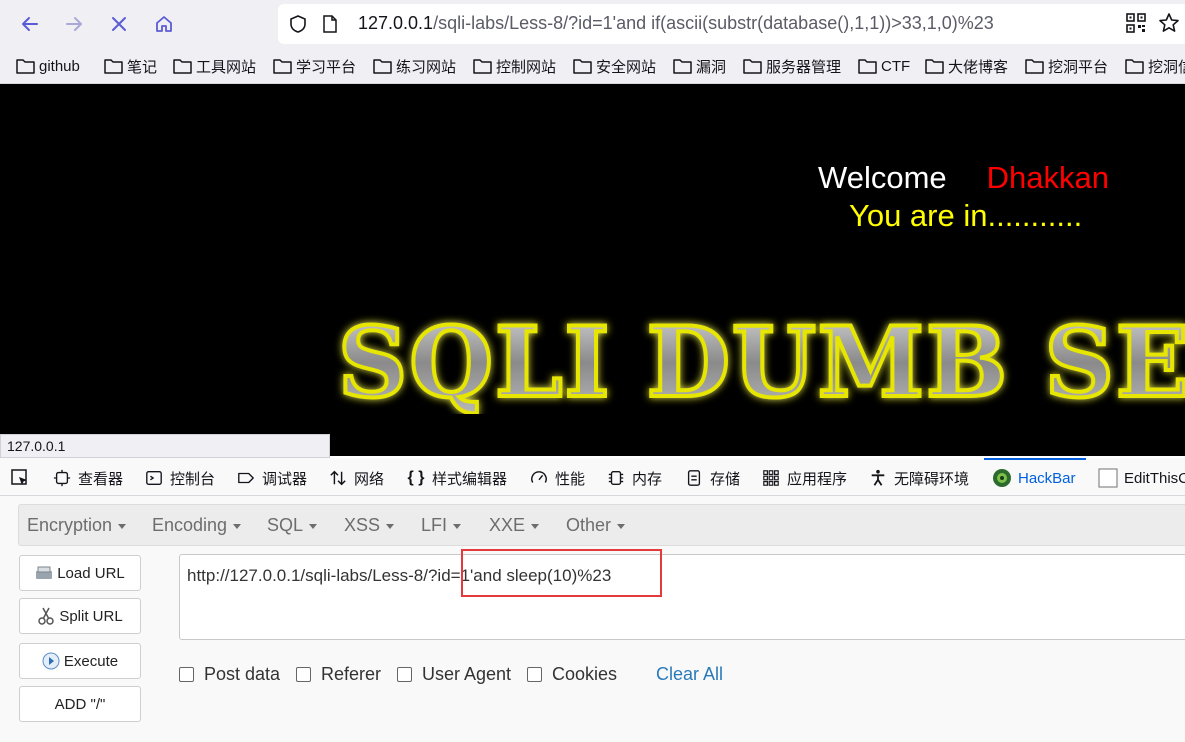 The image size is (1185, 742). What do you see at coordinates (285, 525) in the screenshot?
I see `menu-label: SQL` at bounding box center [285, 525].